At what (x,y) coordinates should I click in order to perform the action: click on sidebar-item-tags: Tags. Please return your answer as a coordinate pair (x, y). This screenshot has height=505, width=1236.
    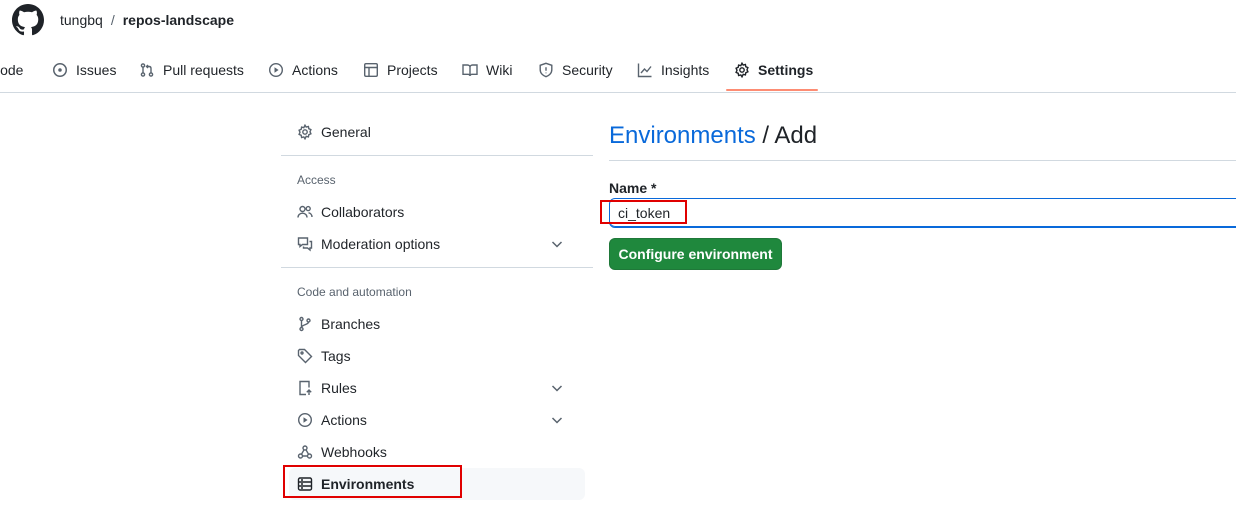
    Looking at the image, I should click on (437, 356).